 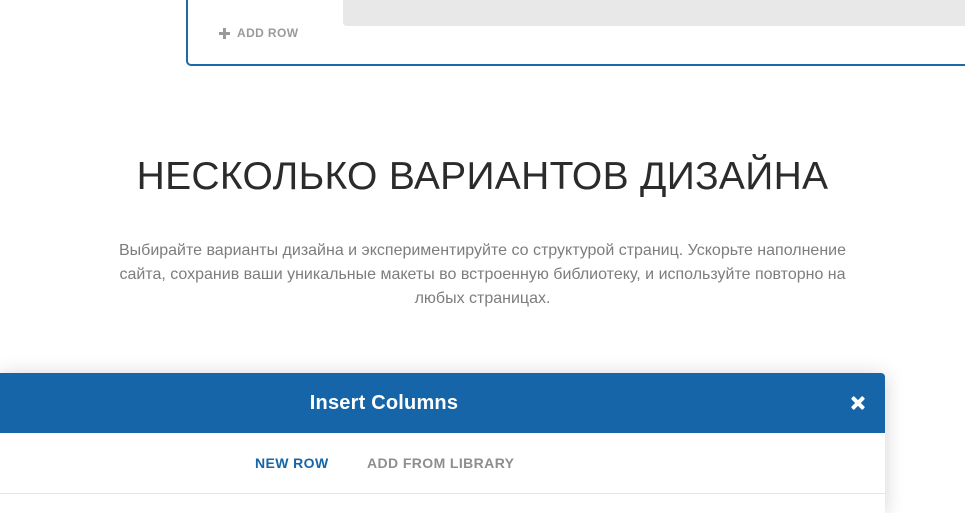 What do you see at coordinates (575, 33) in the screenshot?
I see `builder-row-frame: ADD ROW` at bounding box center [575, 33].